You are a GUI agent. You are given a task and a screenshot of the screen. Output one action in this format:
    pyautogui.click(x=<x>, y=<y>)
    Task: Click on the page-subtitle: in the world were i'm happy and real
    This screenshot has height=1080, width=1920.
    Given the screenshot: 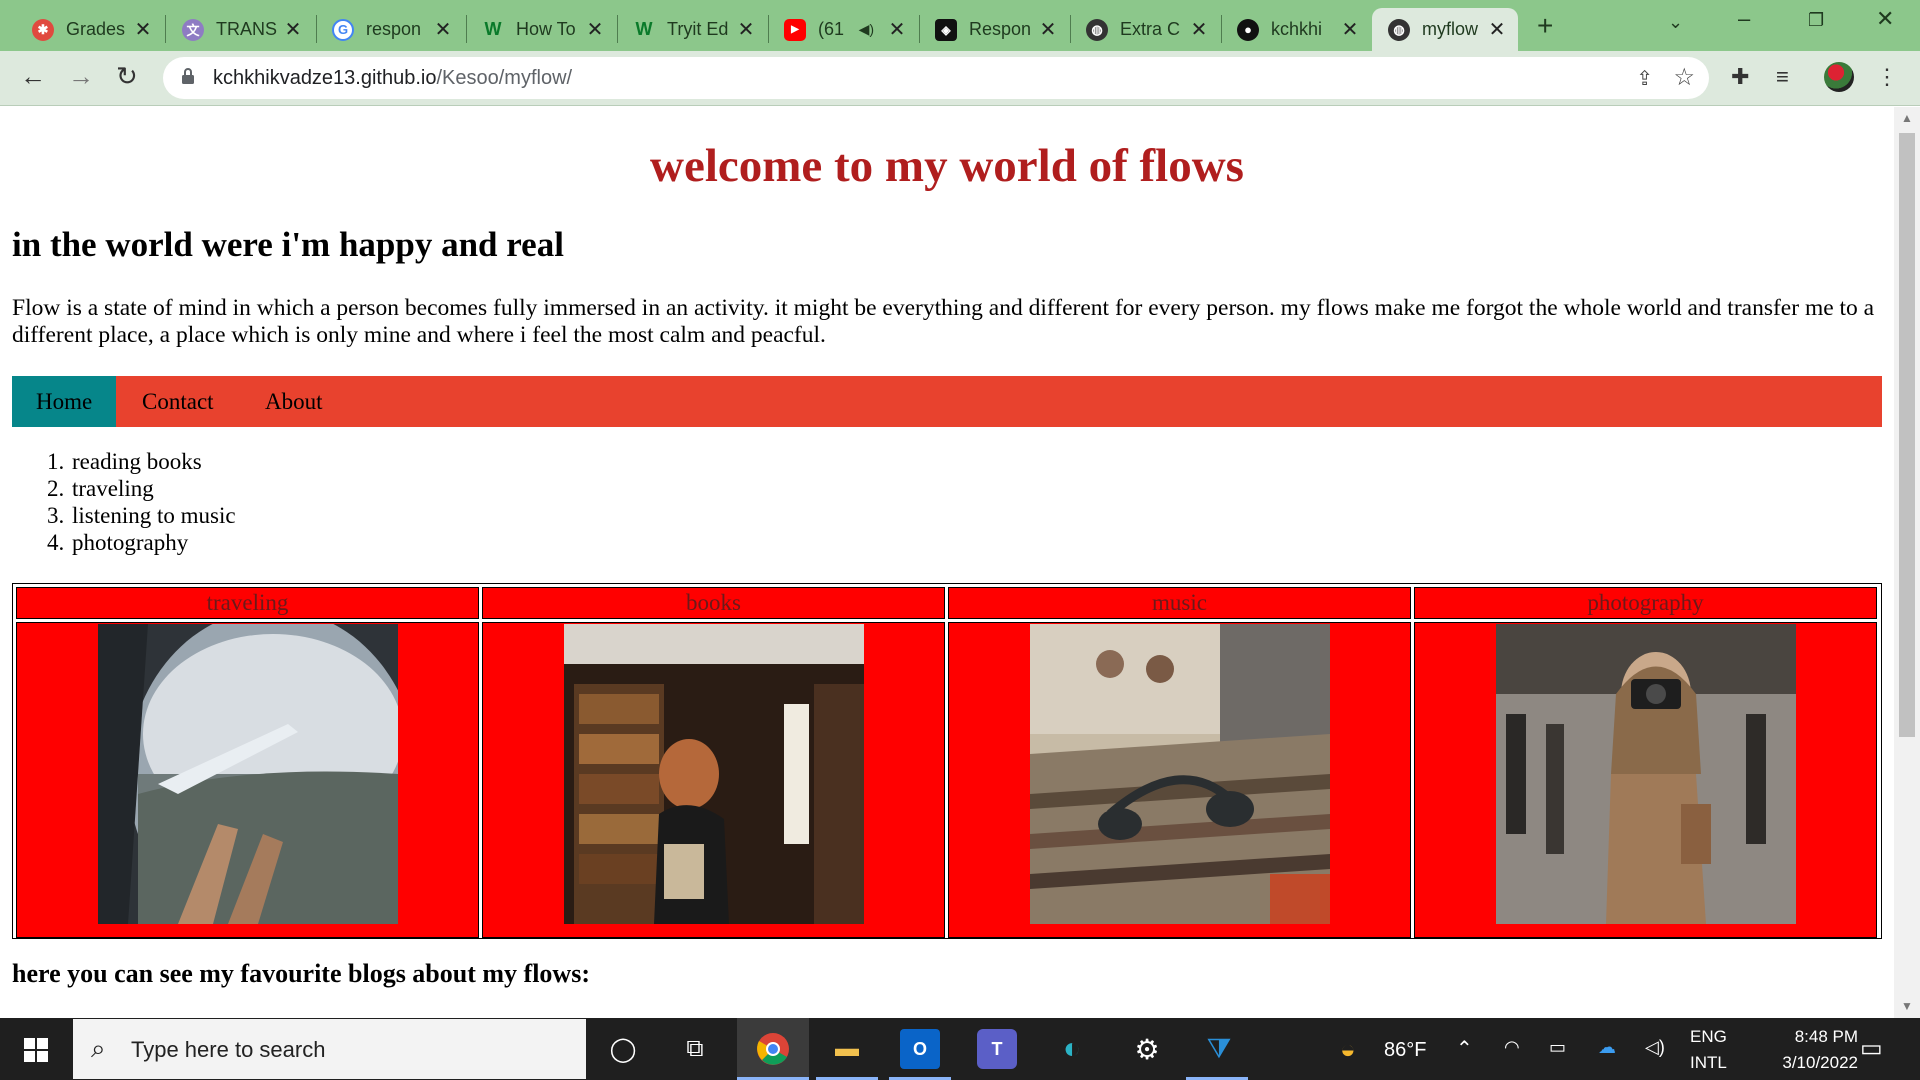 What is the action you would take?
    pyautogui.click(x=288, y=244)
    